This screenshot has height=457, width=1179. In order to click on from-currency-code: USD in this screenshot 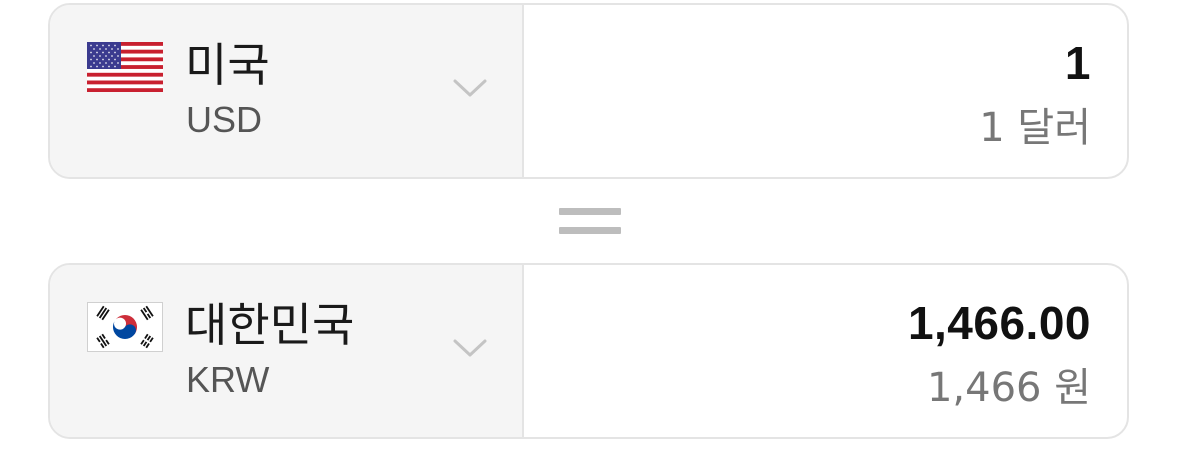, I will do `click(224, 119)`.